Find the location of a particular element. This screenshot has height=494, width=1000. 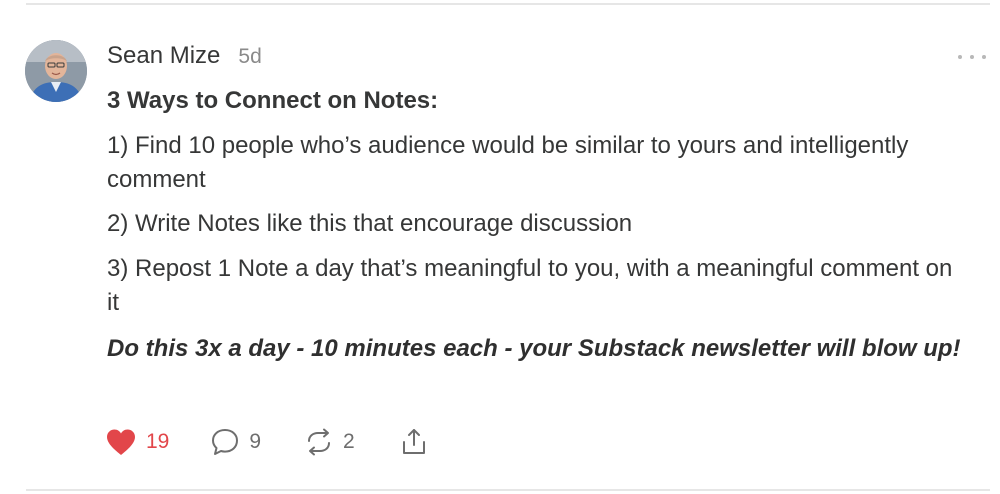

comment-button: 9 is located at coordinates (235, 442).